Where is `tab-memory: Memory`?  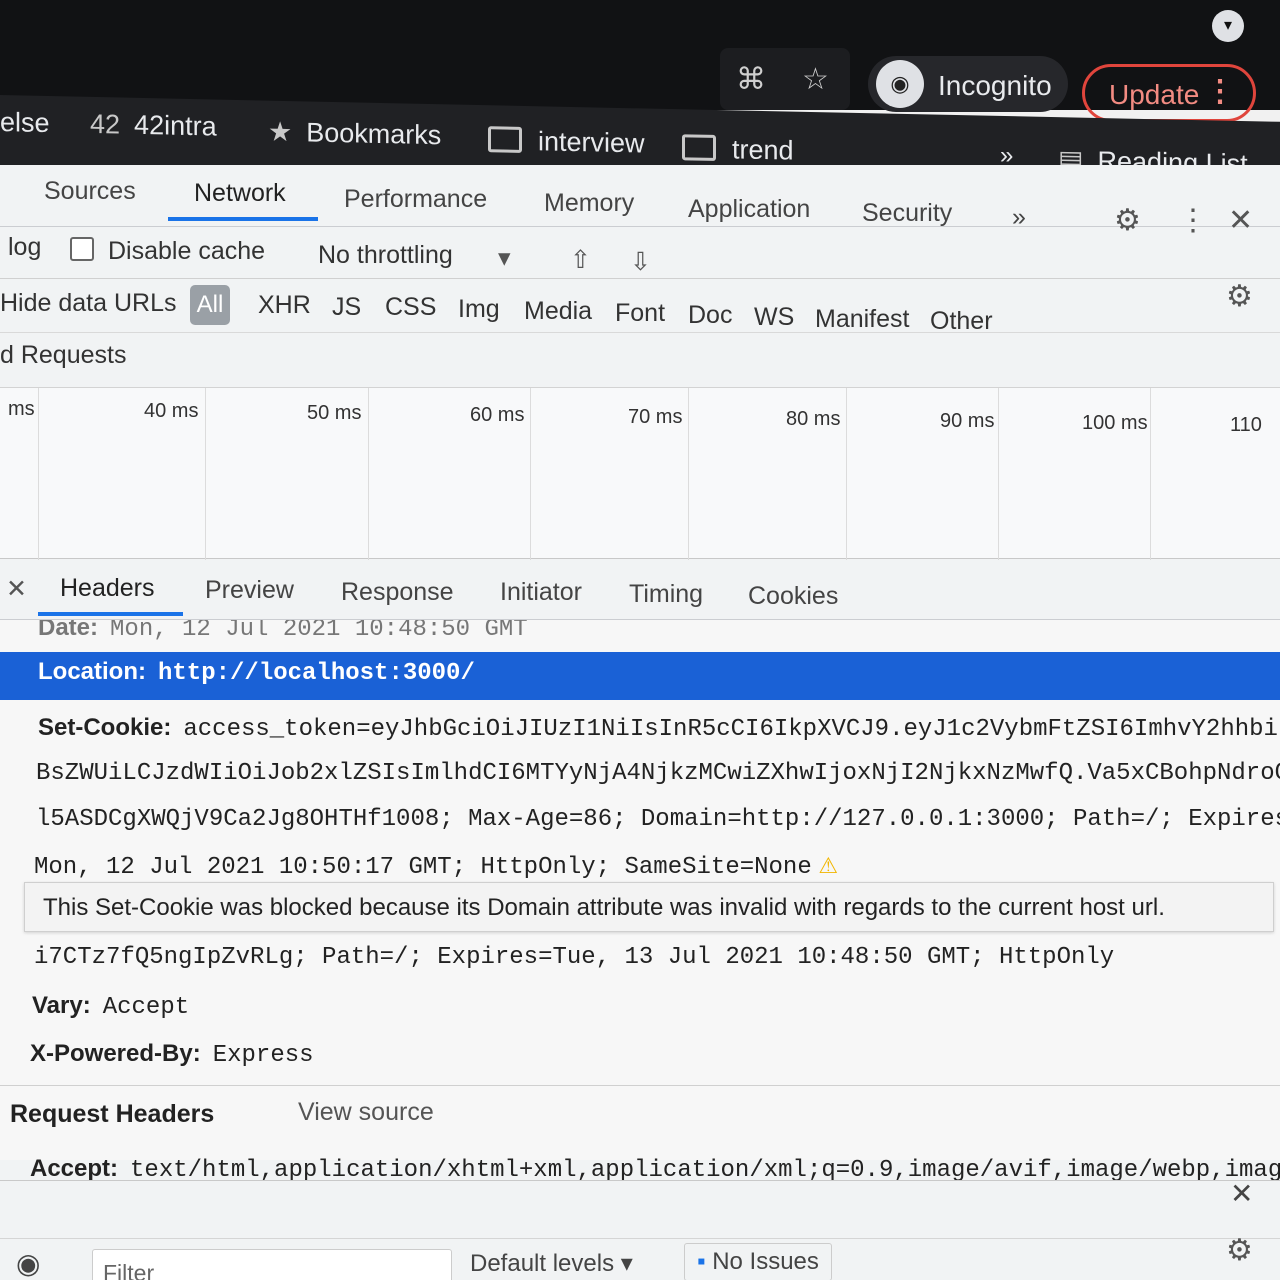 tab-memory: Memory is located at coordinates (589, 203).